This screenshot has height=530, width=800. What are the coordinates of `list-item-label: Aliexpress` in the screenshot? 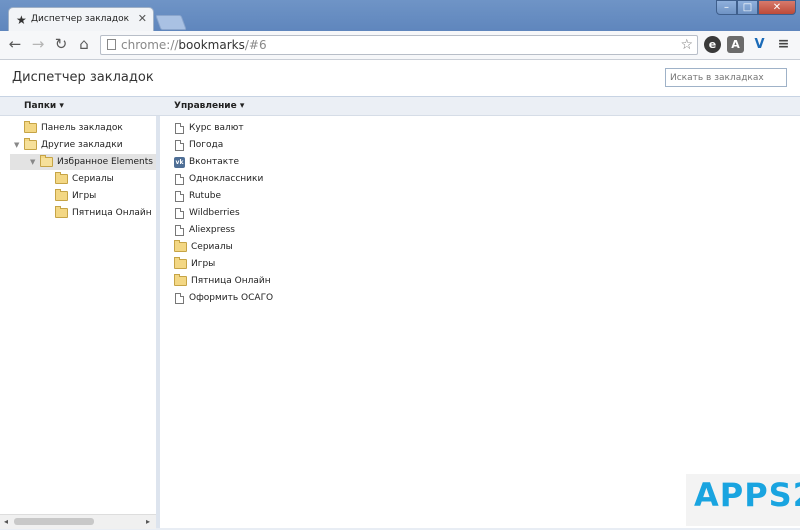 It's located at (212, 230).